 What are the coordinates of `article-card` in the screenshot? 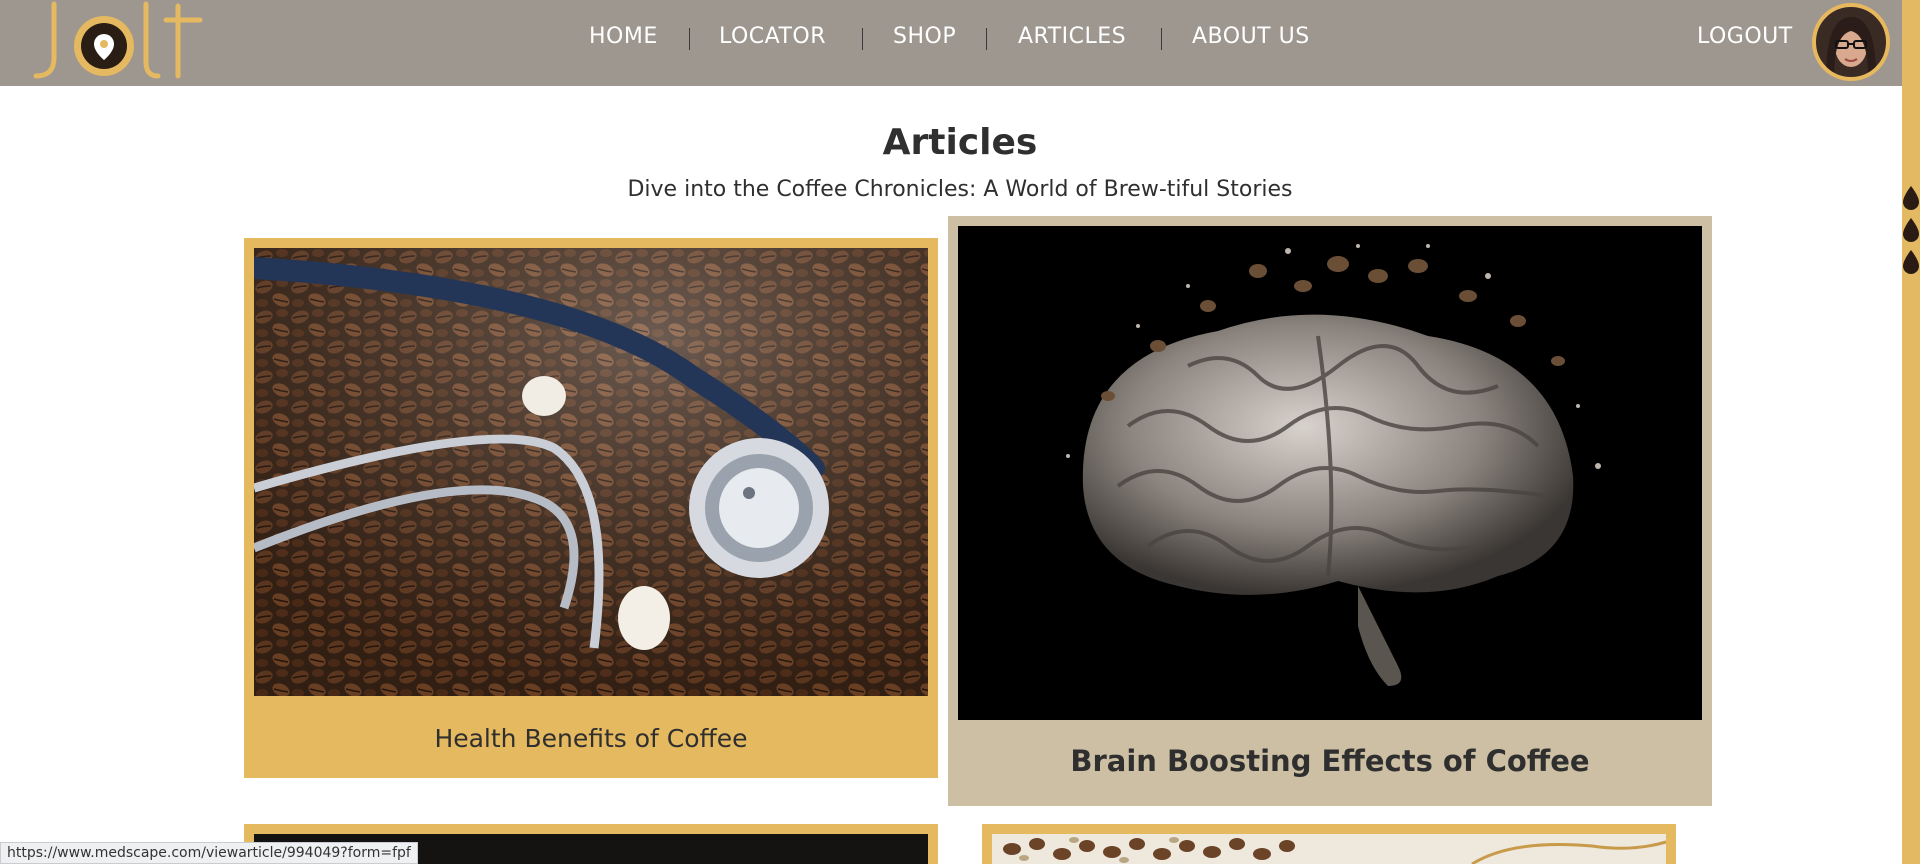 It's located at (1329, 844).